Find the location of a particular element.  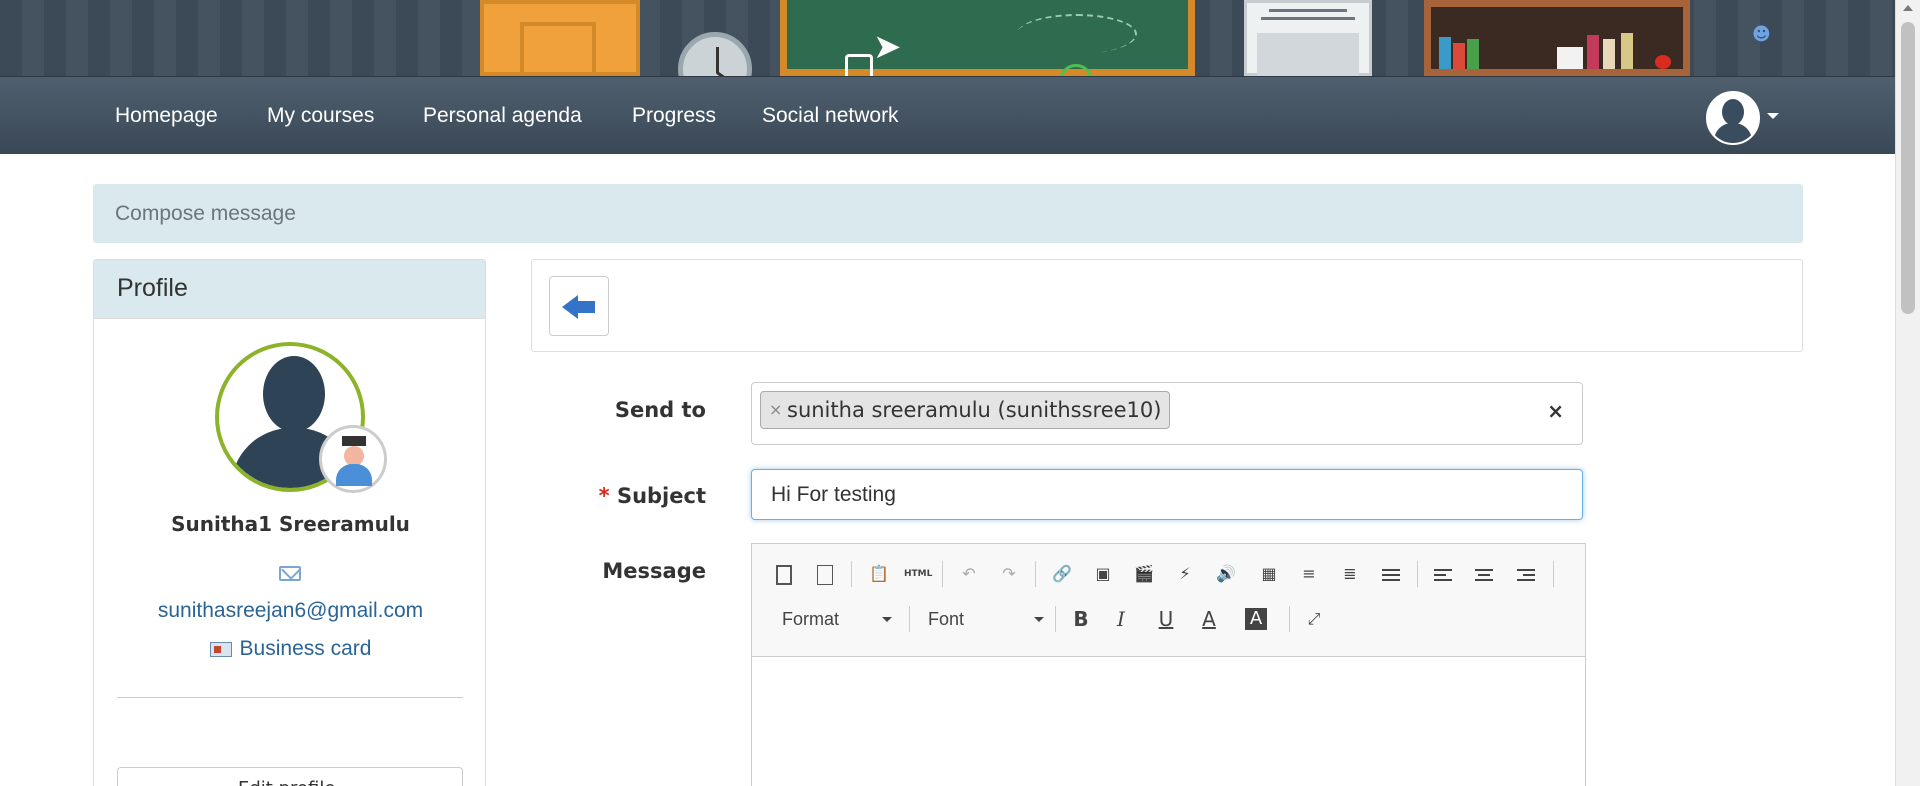

banner-door-illustration is located at coordinates (560, 38).